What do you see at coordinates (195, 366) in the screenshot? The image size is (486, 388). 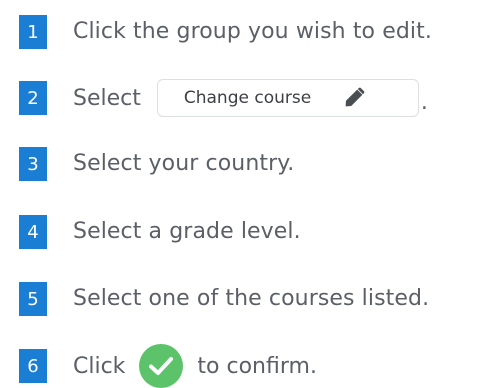 I see `step-text-row: Click to confirm.` at bounding box center [195, 366].